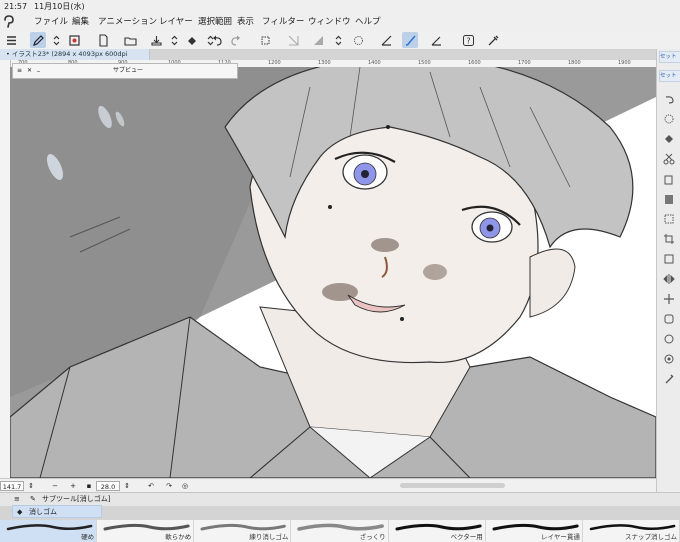 The width and height of the screenshot is (680, 542). I want to click on grip-icon: ≡, so click(19, 71).